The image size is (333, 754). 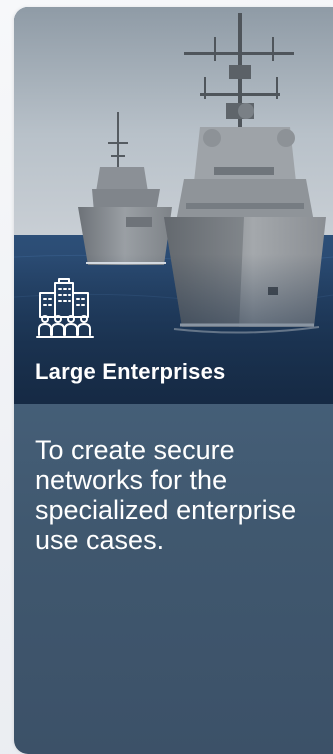 What do you see at coordinates (130, 371) in the screenshot?
I see `card-title: Large Enterprises` at bounding box center [130, 371].